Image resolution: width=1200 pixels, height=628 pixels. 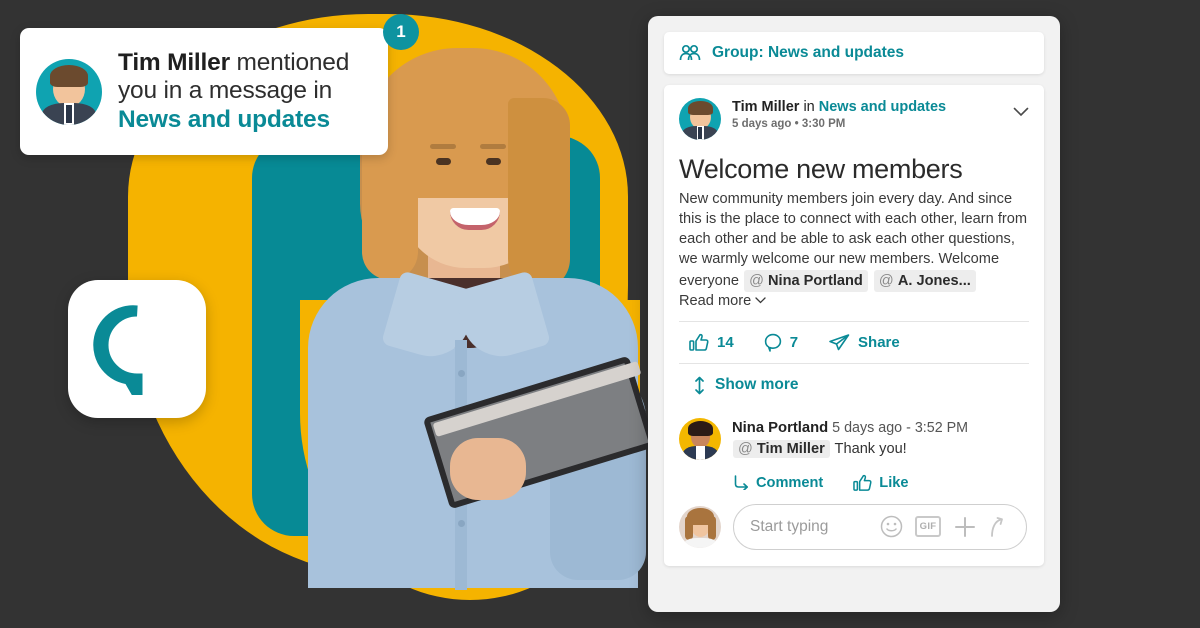 I want to click on share-paper-plane-icon, so click(x=839, y=341).